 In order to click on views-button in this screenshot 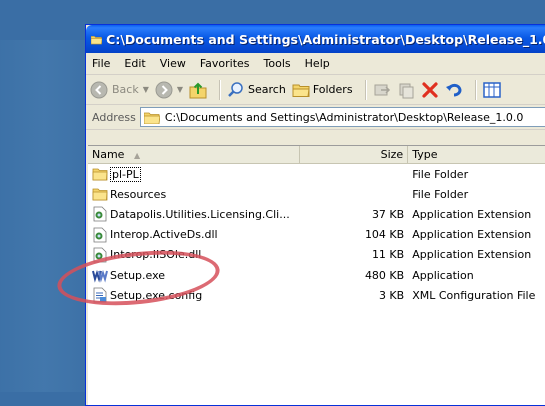, I will do `click(491, 90)`.